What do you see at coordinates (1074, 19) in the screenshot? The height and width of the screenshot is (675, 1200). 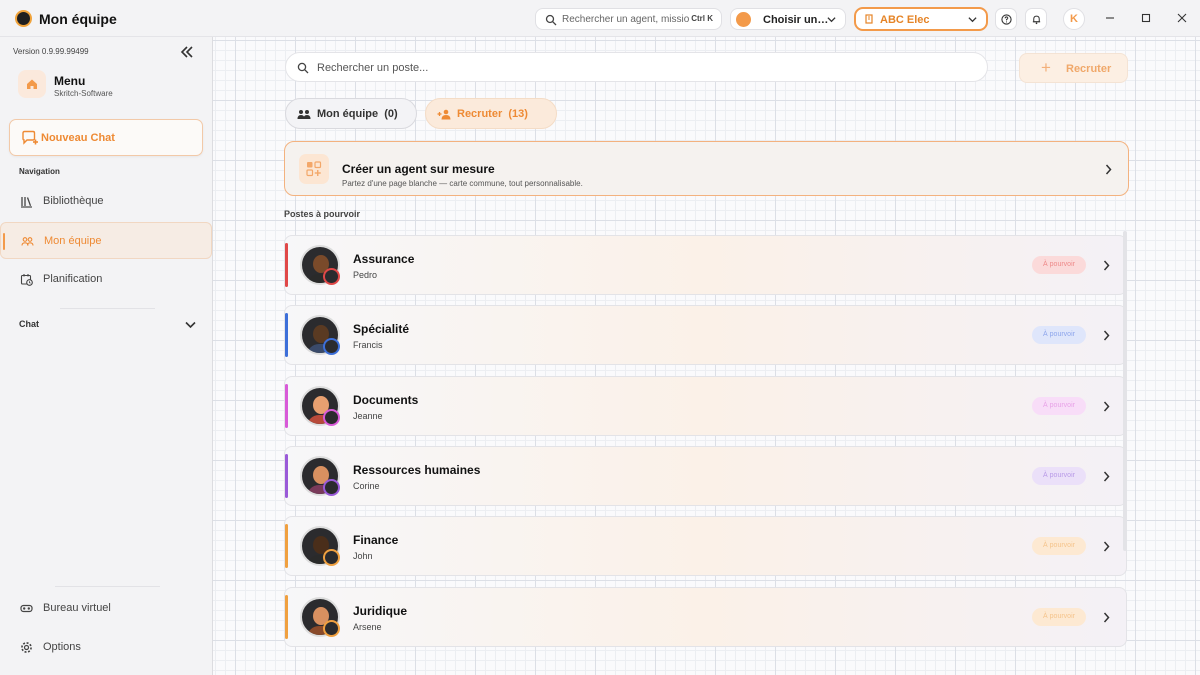 I see `user-avatar: K` at bounding box center [1074, 19].